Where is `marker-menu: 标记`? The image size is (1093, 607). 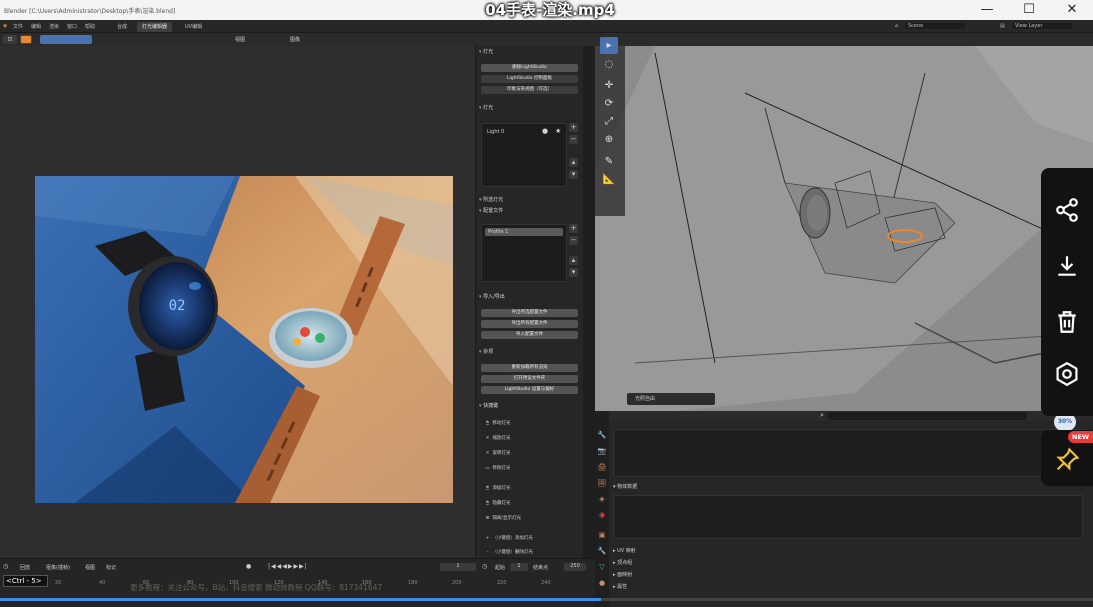
marker-menu: 标记 is located at coordinates (111, 567).